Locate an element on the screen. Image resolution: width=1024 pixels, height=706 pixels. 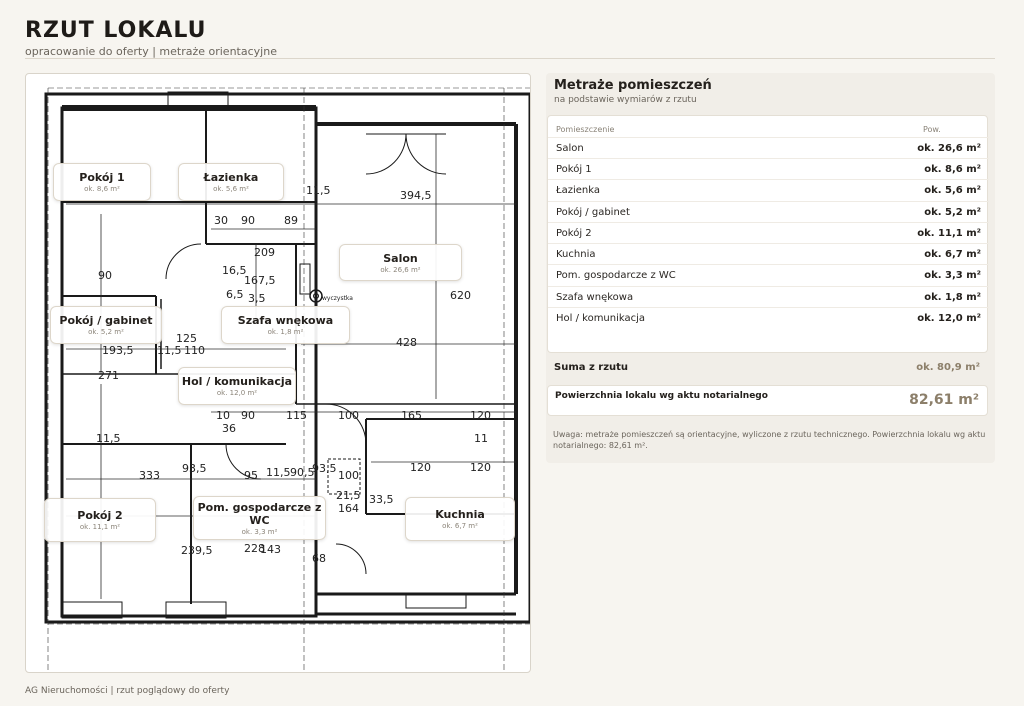
dimension-label: 333 is located at coordinates (149, 475).